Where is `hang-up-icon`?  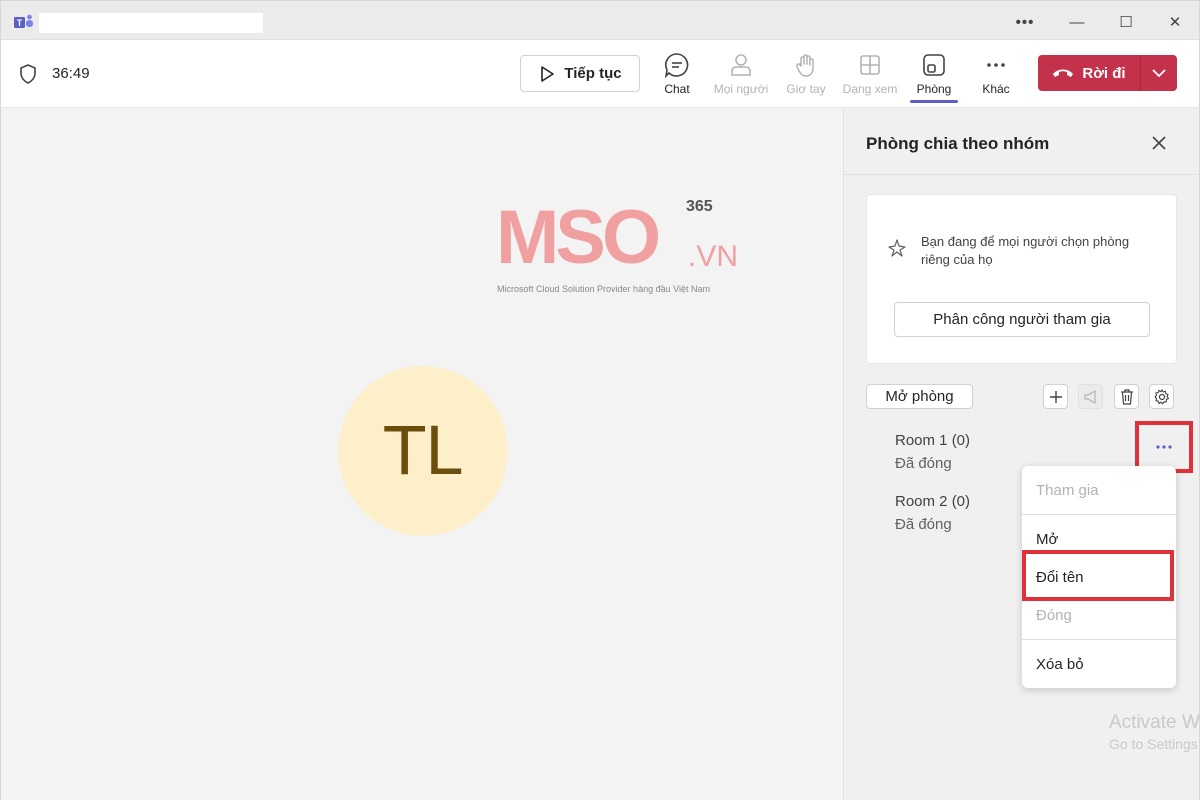 hang-up-icon is located at coordinates (1063, 73).